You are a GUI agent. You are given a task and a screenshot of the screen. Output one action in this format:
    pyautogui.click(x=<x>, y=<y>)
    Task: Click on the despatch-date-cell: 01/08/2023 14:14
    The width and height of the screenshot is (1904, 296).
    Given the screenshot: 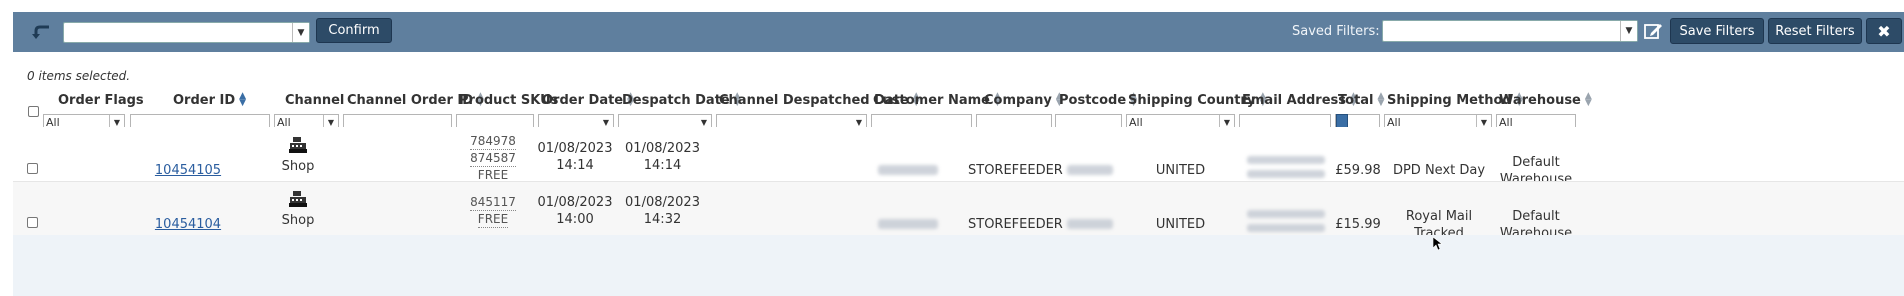 What is the action you would take?
    pyautogui.click(x=662, y=157)
    